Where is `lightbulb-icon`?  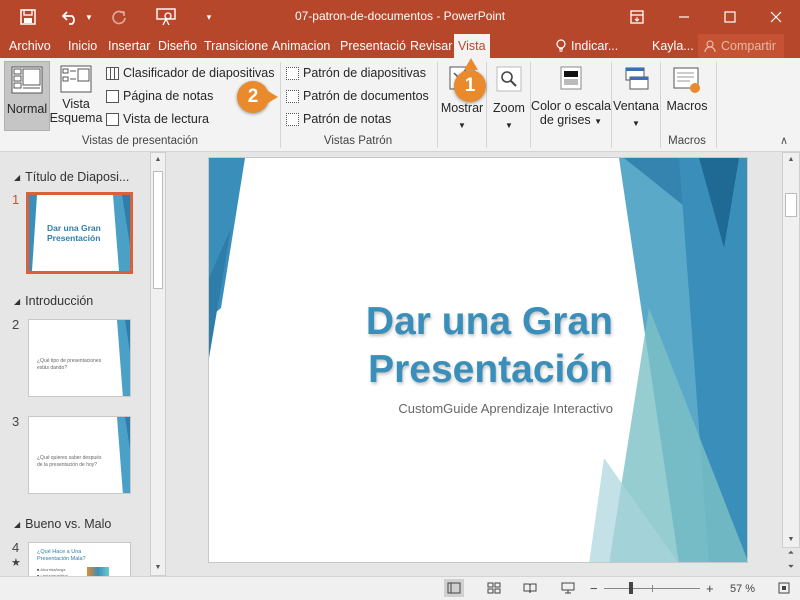
lightbulb-icon is located at coordinates (561, 45).